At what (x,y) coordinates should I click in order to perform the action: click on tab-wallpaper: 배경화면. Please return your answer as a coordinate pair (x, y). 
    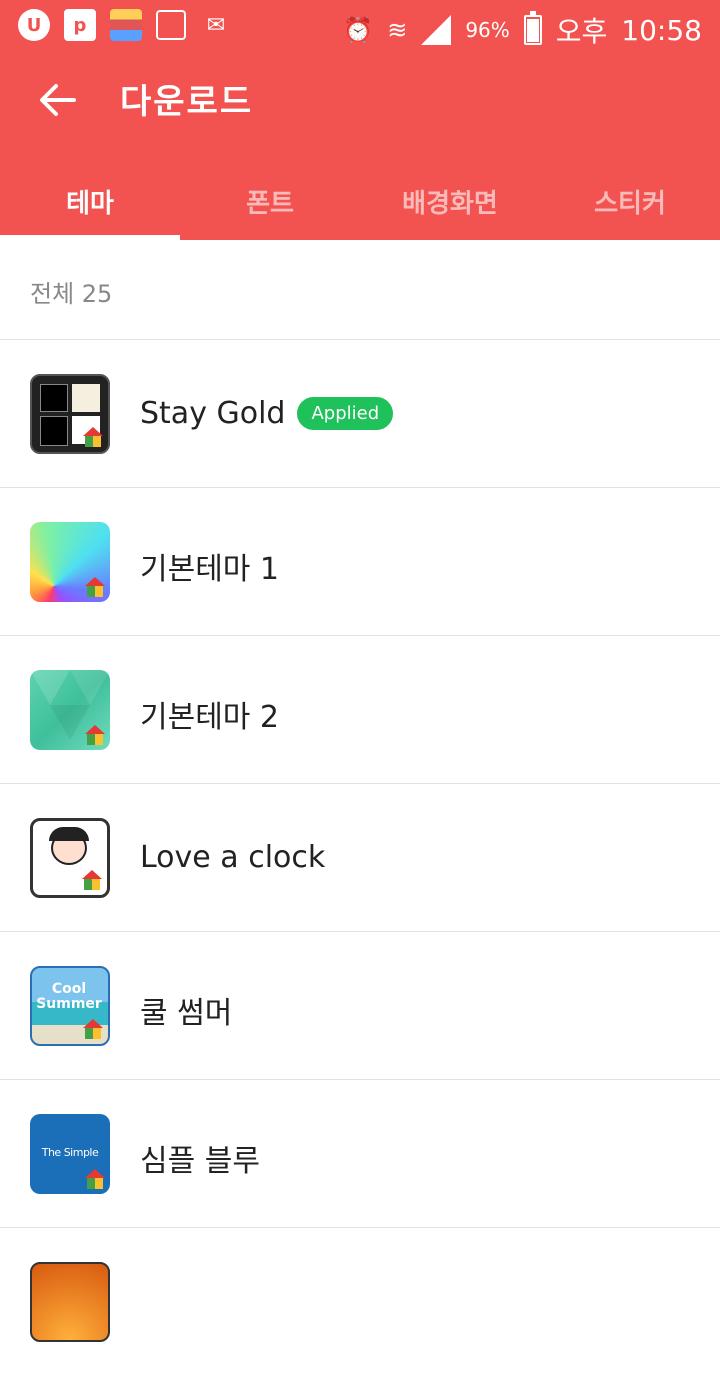
    Looking at the image, I should click on (450, 201).